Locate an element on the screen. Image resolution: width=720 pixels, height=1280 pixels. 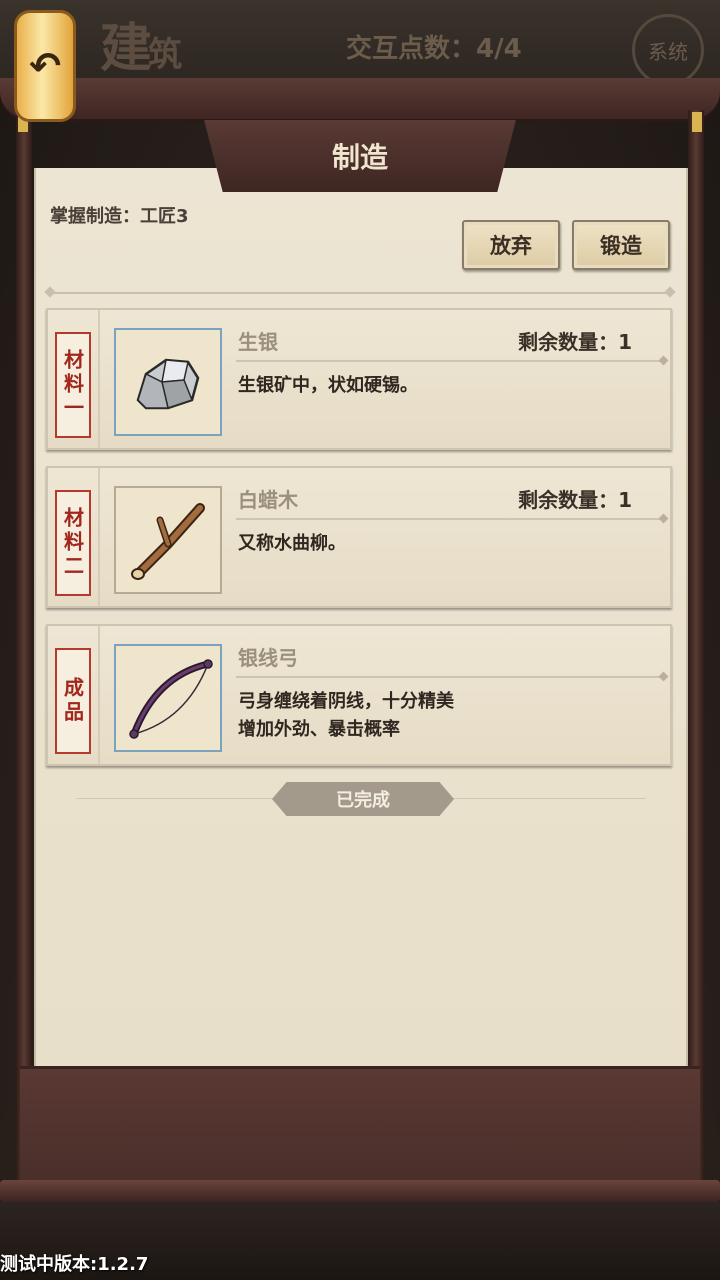
scene-title-sub: 筑 is located at coordinates (165, 55).